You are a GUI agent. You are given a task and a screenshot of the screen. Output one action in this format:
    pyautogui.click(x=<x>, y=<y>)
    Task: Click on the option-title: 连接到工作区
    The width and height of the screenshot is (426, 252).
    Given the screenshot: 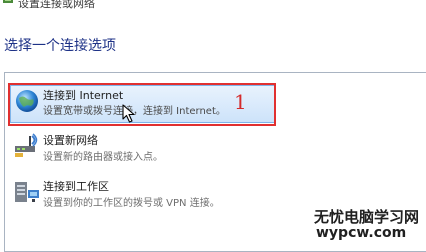 What is the action you would take?
    pyautogui.click(x=76, y=186)
    